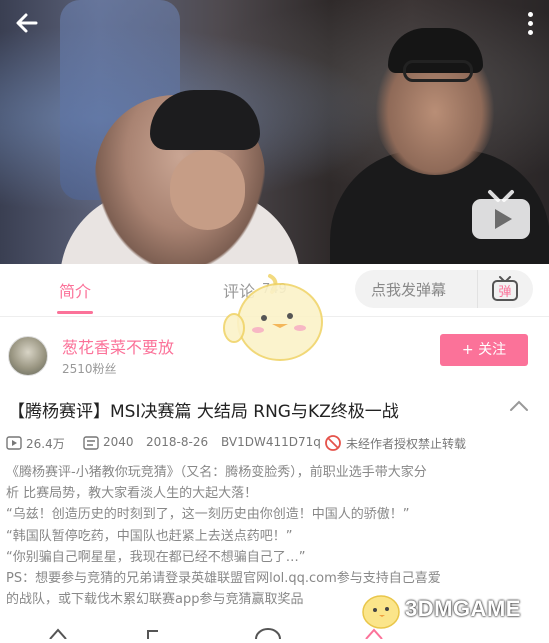 The height and width of the screenshot is (643, 549). I want to click on person-left-hair, so click(205, 120).